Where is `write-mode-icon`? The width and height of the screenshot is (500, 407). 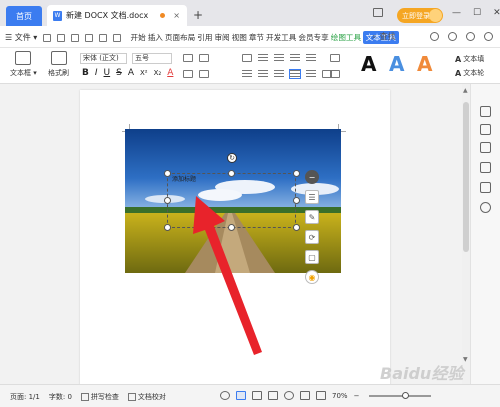 write-mode-icon is located at coordinates (305, 395).